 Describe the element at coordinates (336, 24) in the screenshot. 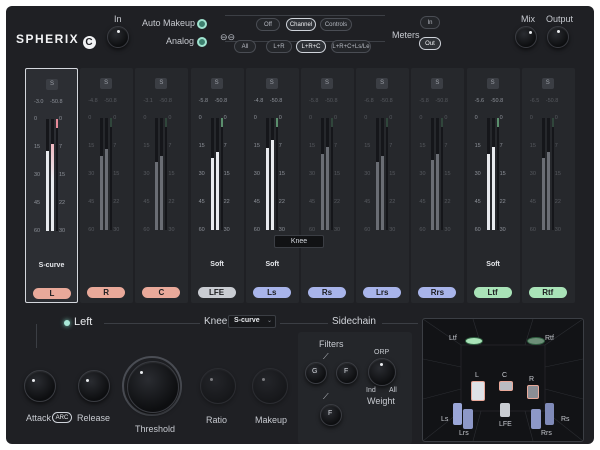

I see `view-controls-button: Controls` at that location.